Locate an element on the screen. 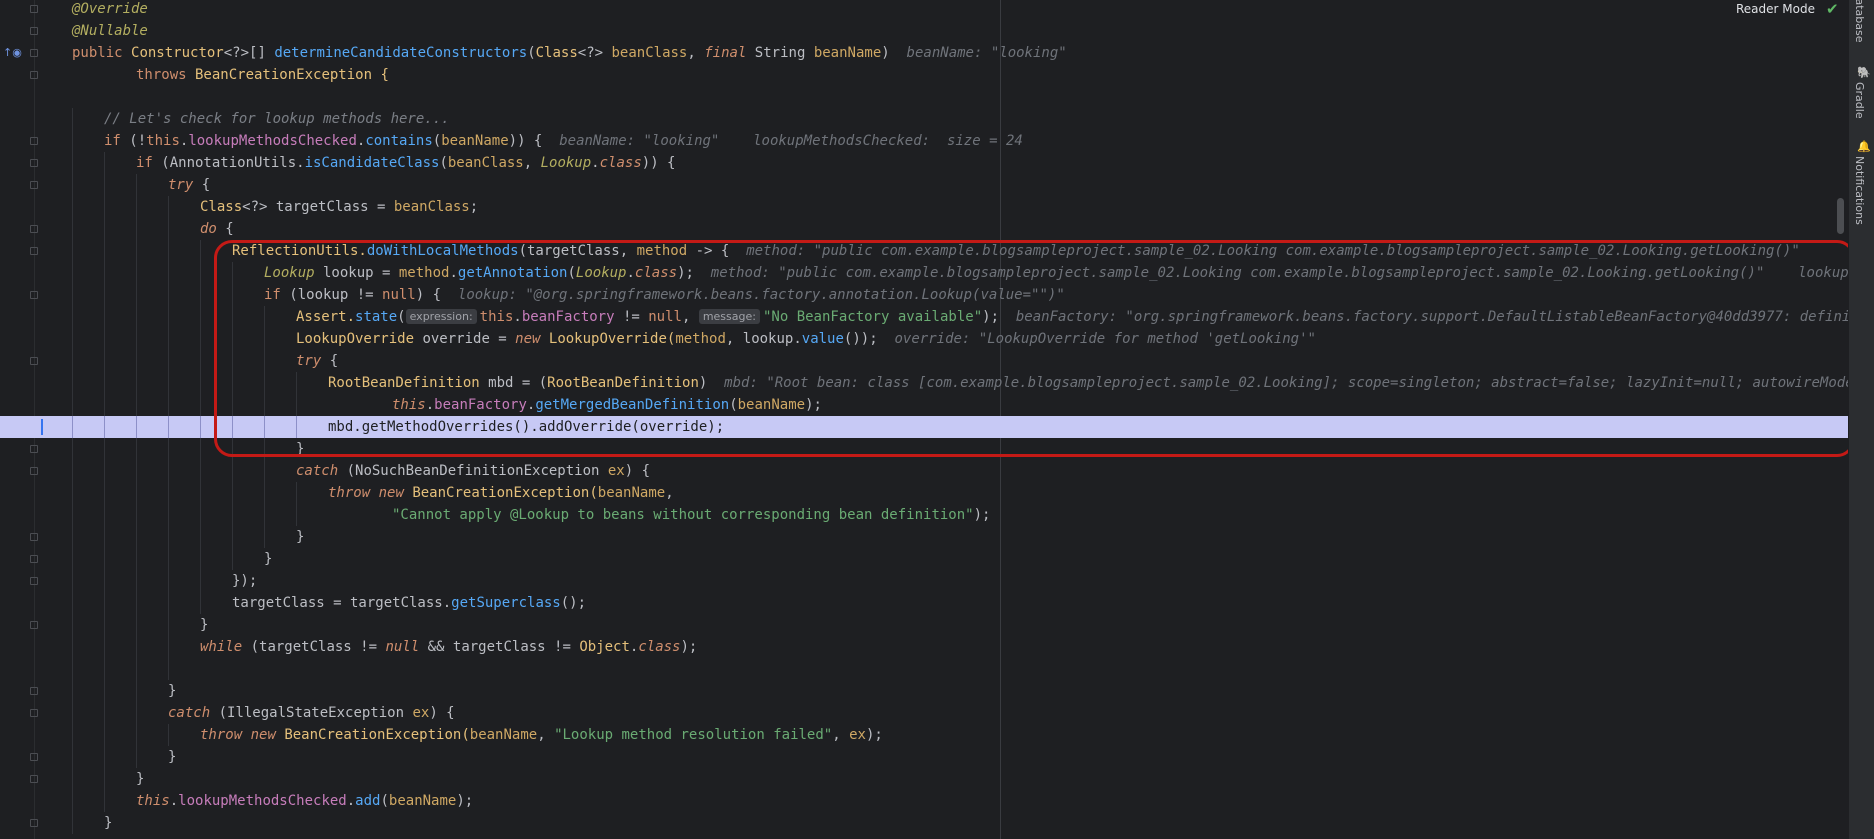 This screenshot has width=1874, height=839. method-name: getSuperclass is located at coordinates (506, 603).